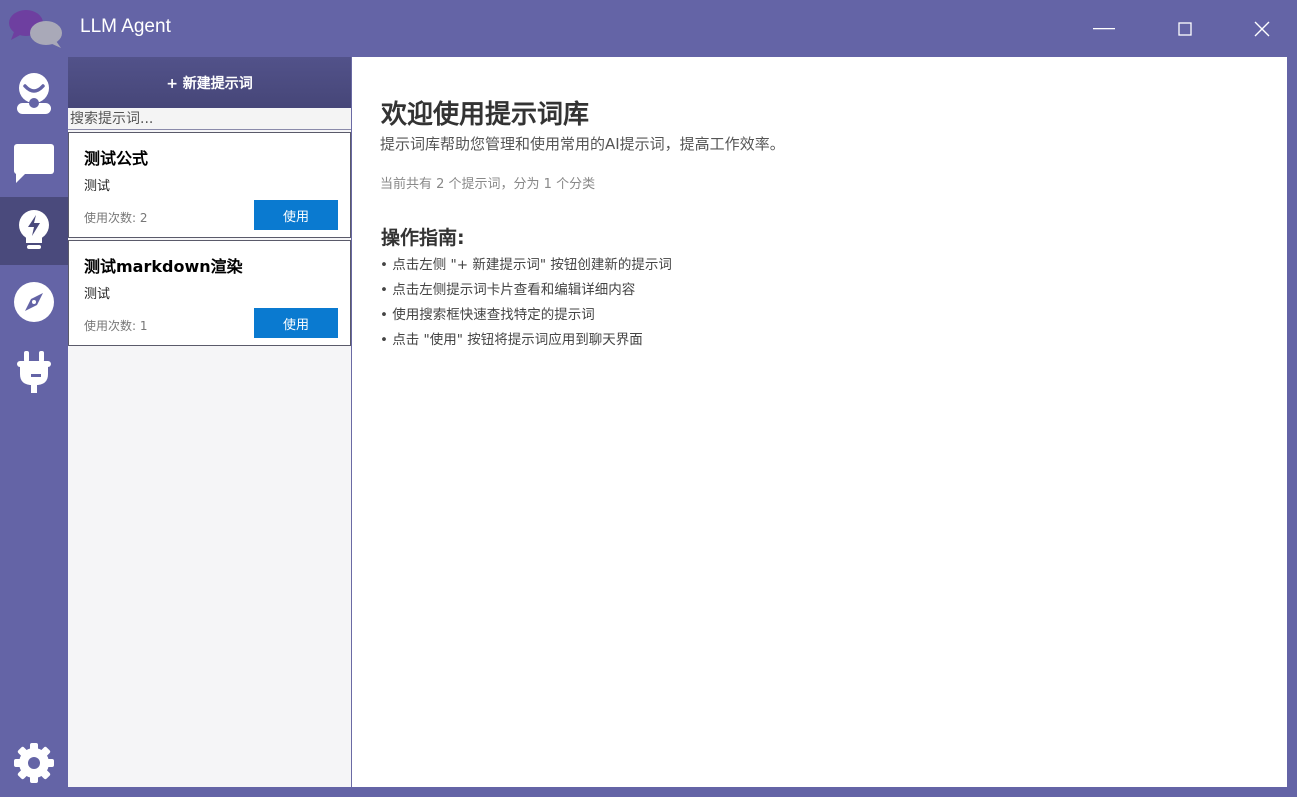 The width and height of the screenshot is (1297, 797). Describe the element at coordinates (209, 185) in the screenshot. I see `prompt-card: 测试公式 测试 使用次数: 2 使用` at that location.